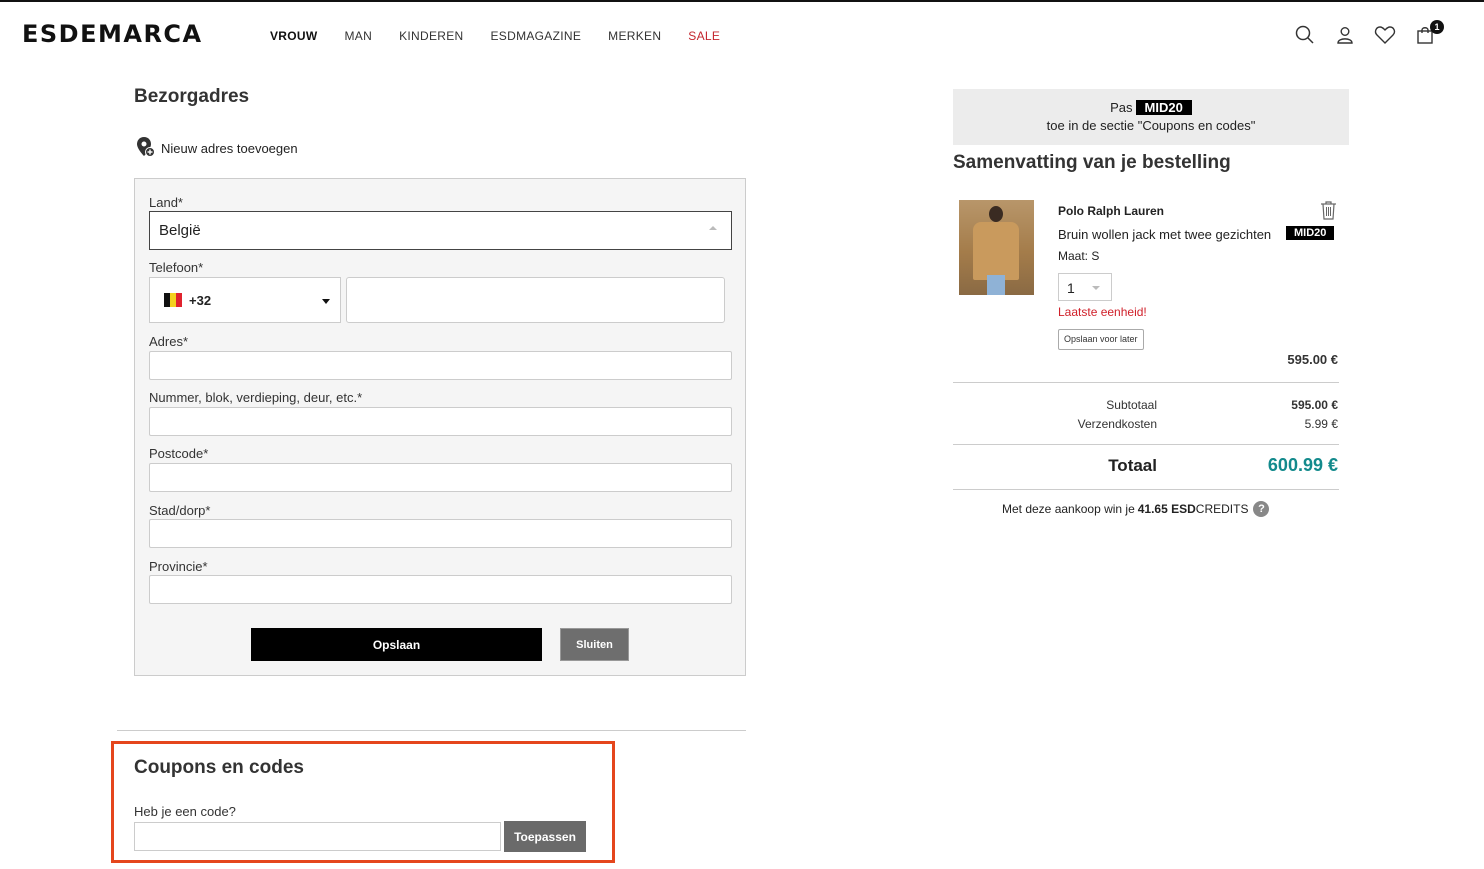  Describe the element at coordinates (536, 36) in the screenshot. I see `nav-esdmagazine: ESDMAGAZINE` at that location.